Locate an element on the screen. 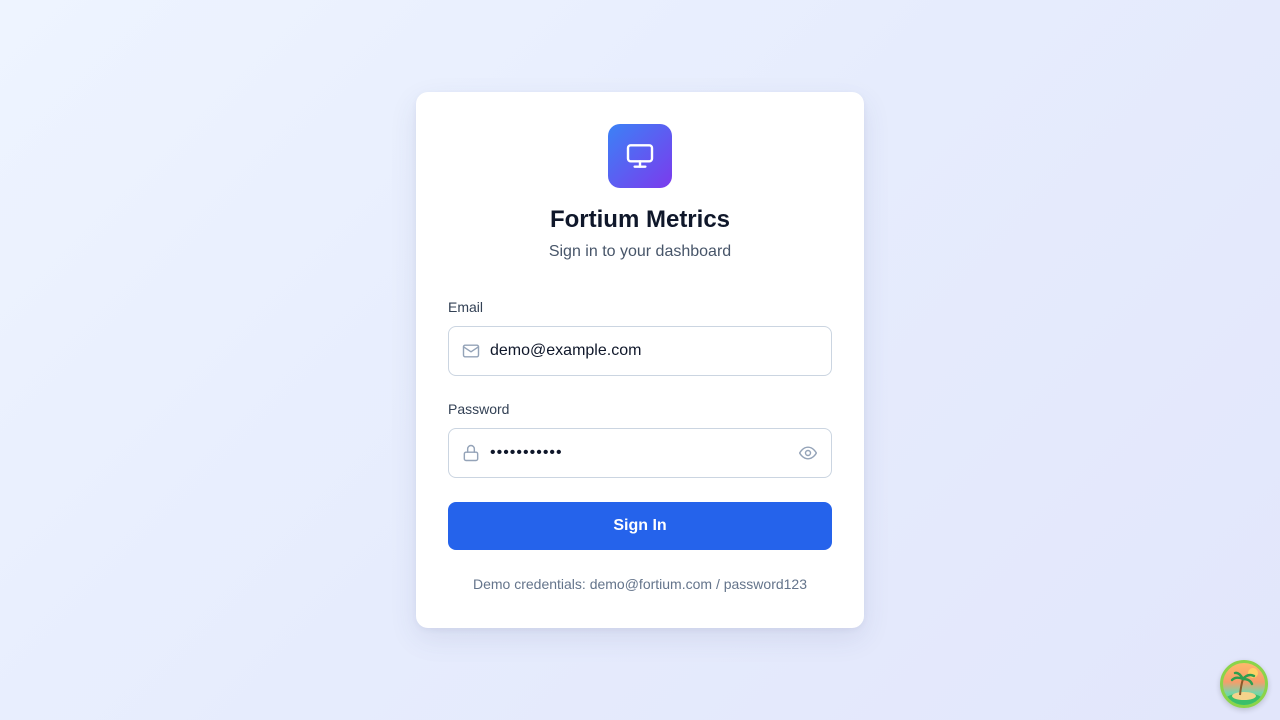 The width and height of the screenshot is (1280, 720). password-label: Password is located at coordinates (479, 409).